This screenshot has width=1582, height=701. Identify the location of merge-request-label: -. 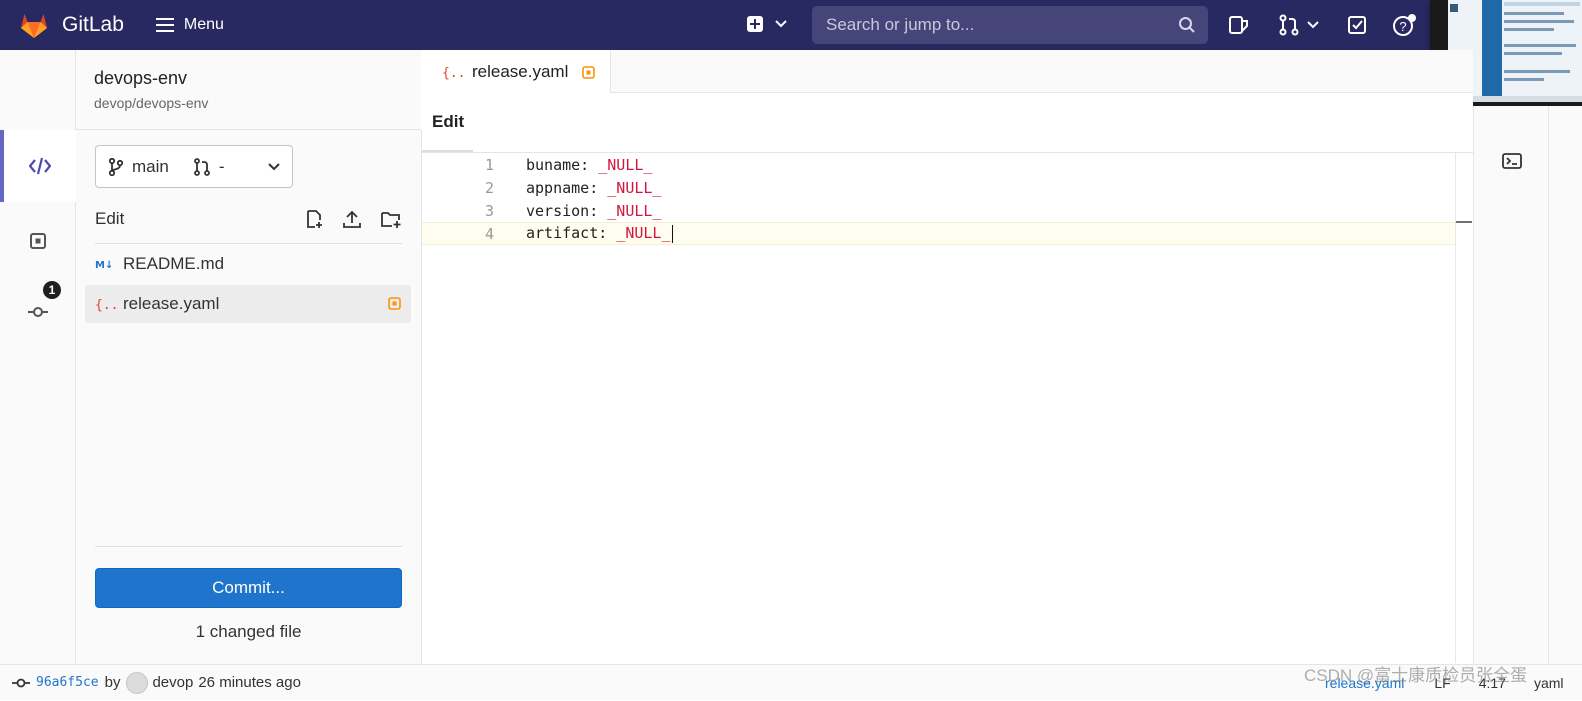
(221, 166).